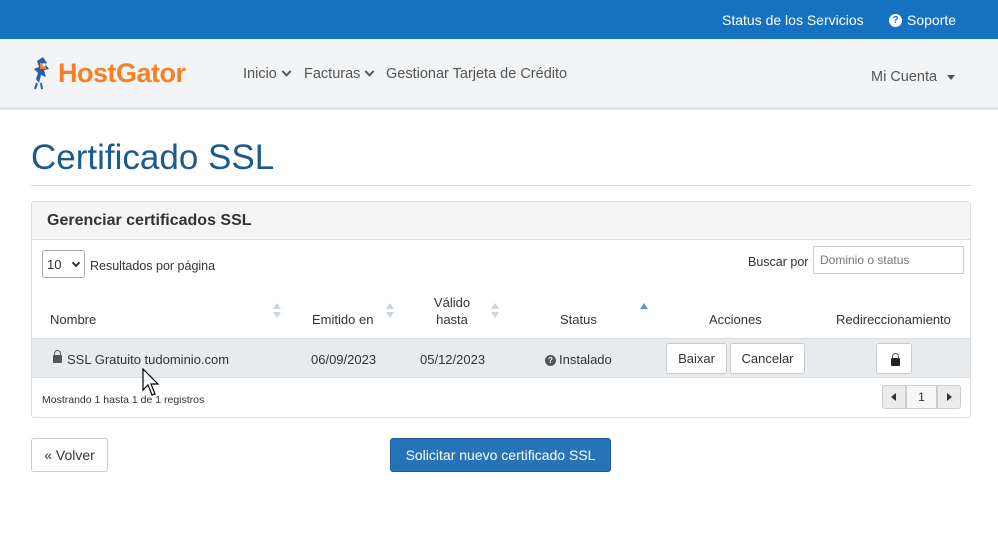  What do you see at coordinates (73, 319) in the screenshot?
I see `column-header-nombre: Nombre` at bounding box center [73, 319].